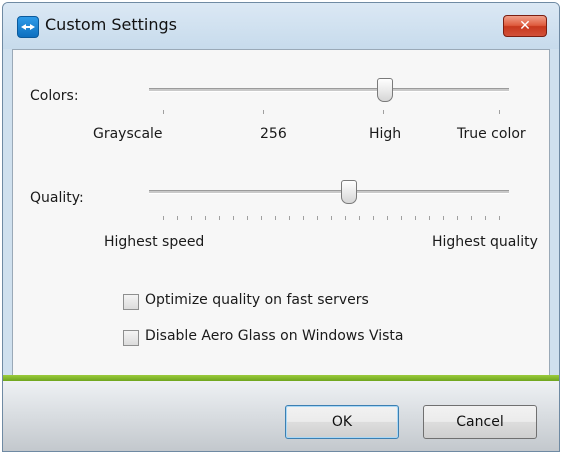  What do you see at coordinates (329, 90) in the screenshot?
I see `colors-slider-track` at bounding box center [329, 90].